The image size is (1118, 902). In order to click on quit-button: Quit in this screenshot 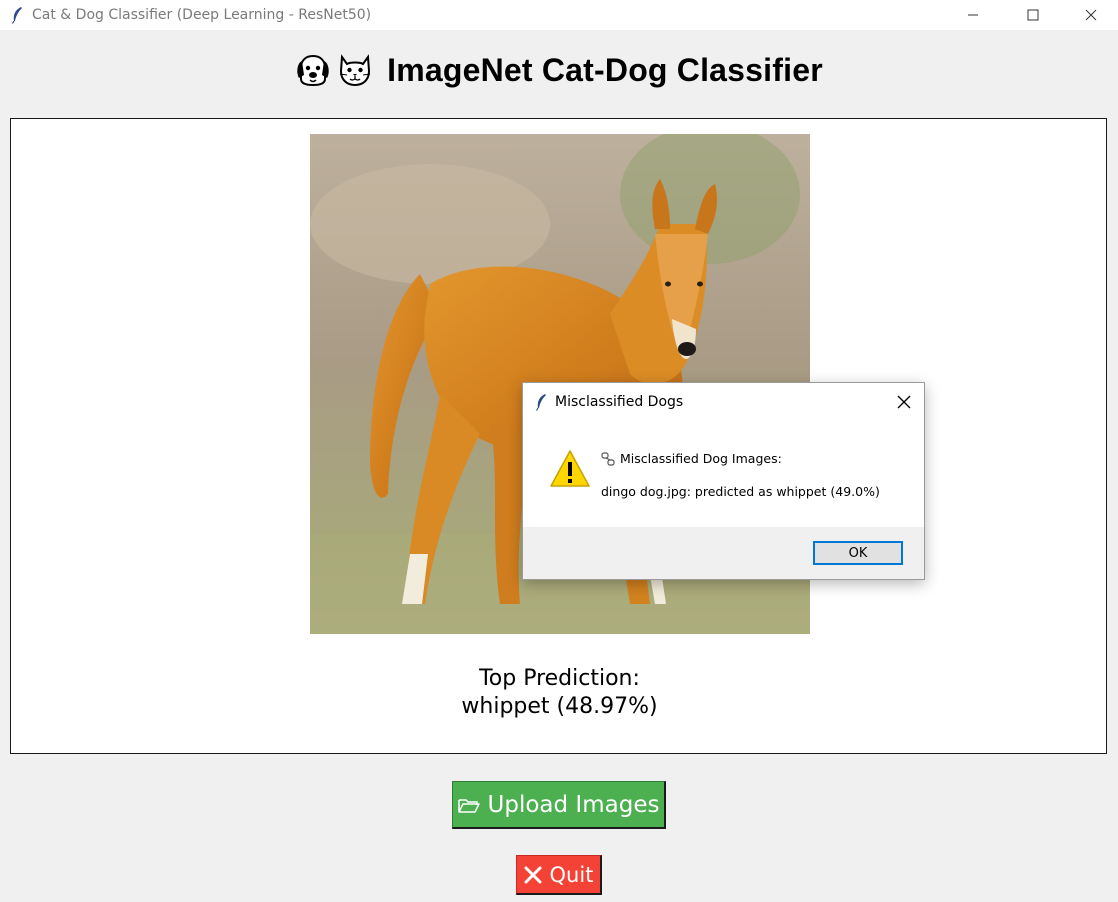, I will do `click(559, 875)`.